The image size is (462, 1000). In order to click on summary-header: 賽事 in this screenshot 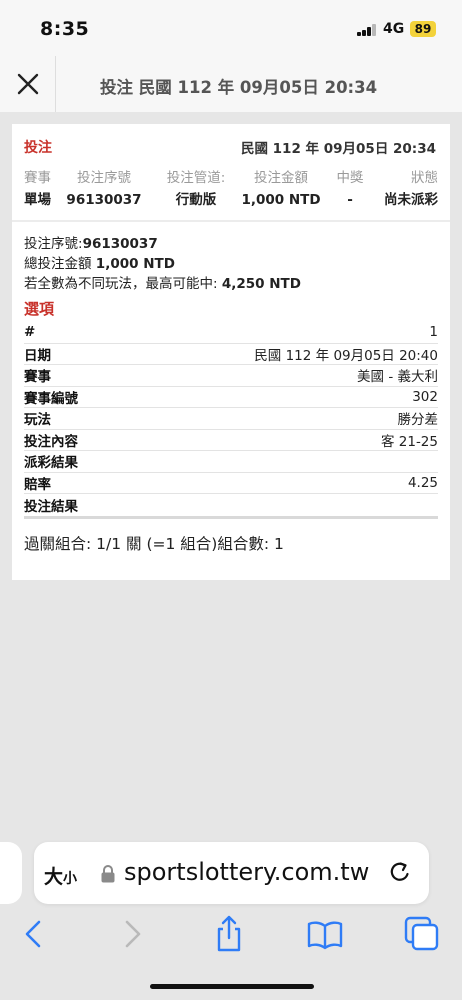, I will do `click(37, 178)`.